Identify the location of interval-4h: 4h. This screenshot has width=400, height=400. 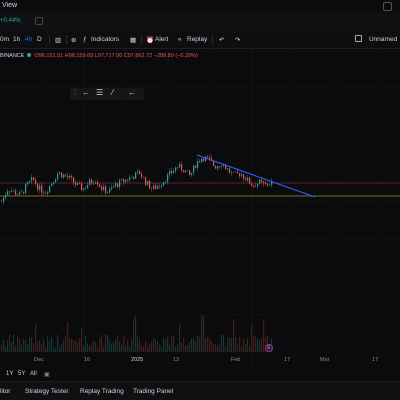
(28, 39).